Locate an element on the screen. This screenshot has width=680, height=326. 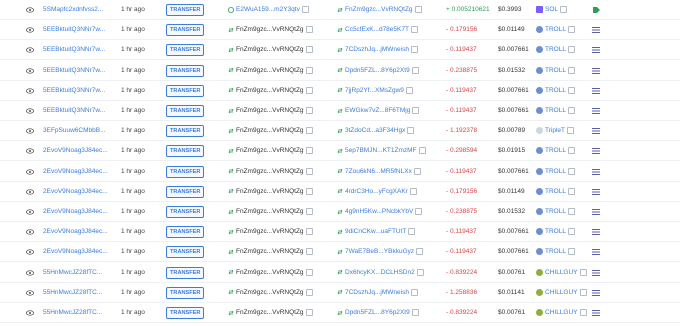
to-address: 4g9nH5Kw...PNcbkYbV is located at coordinates (380, 212).